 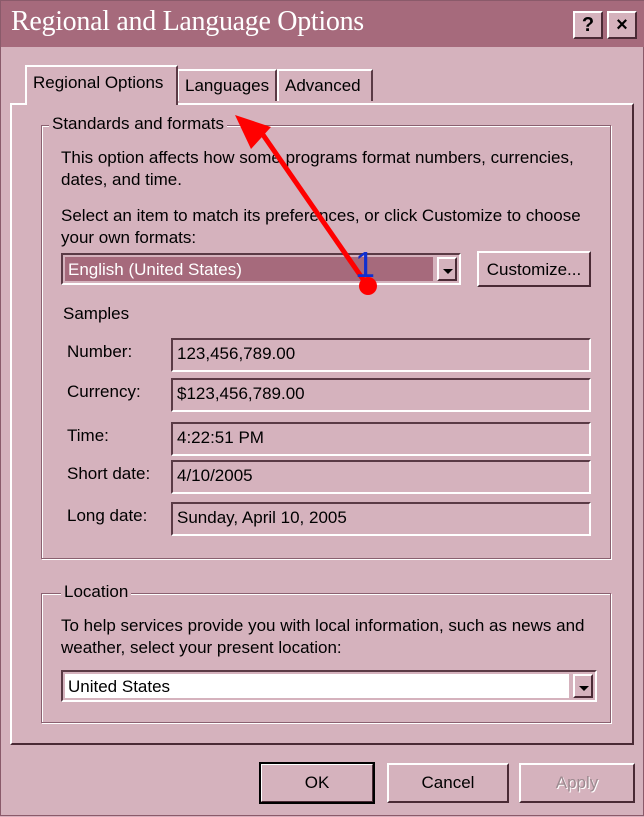 I want to click on annotation-arrow-line, so click(x=313, y=207).